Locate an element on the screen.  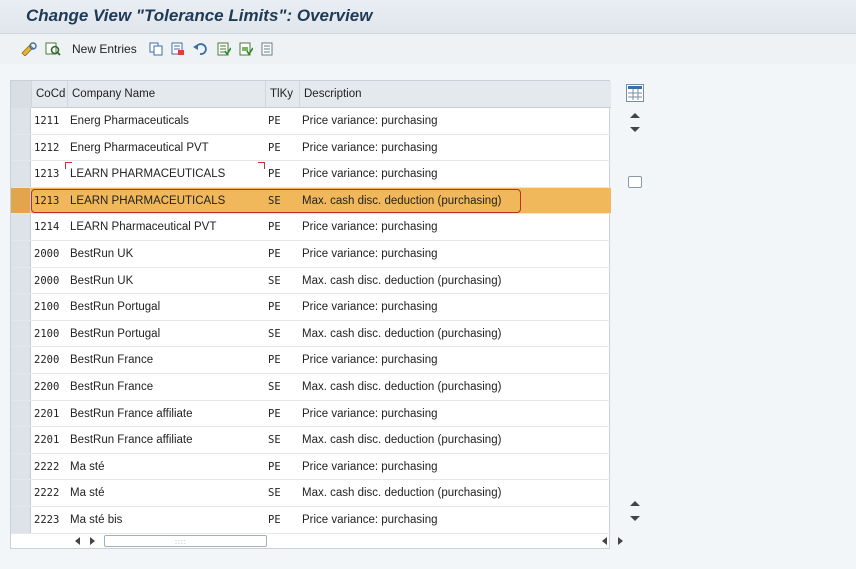
change-display-icon is located at coordinates (29, 48).